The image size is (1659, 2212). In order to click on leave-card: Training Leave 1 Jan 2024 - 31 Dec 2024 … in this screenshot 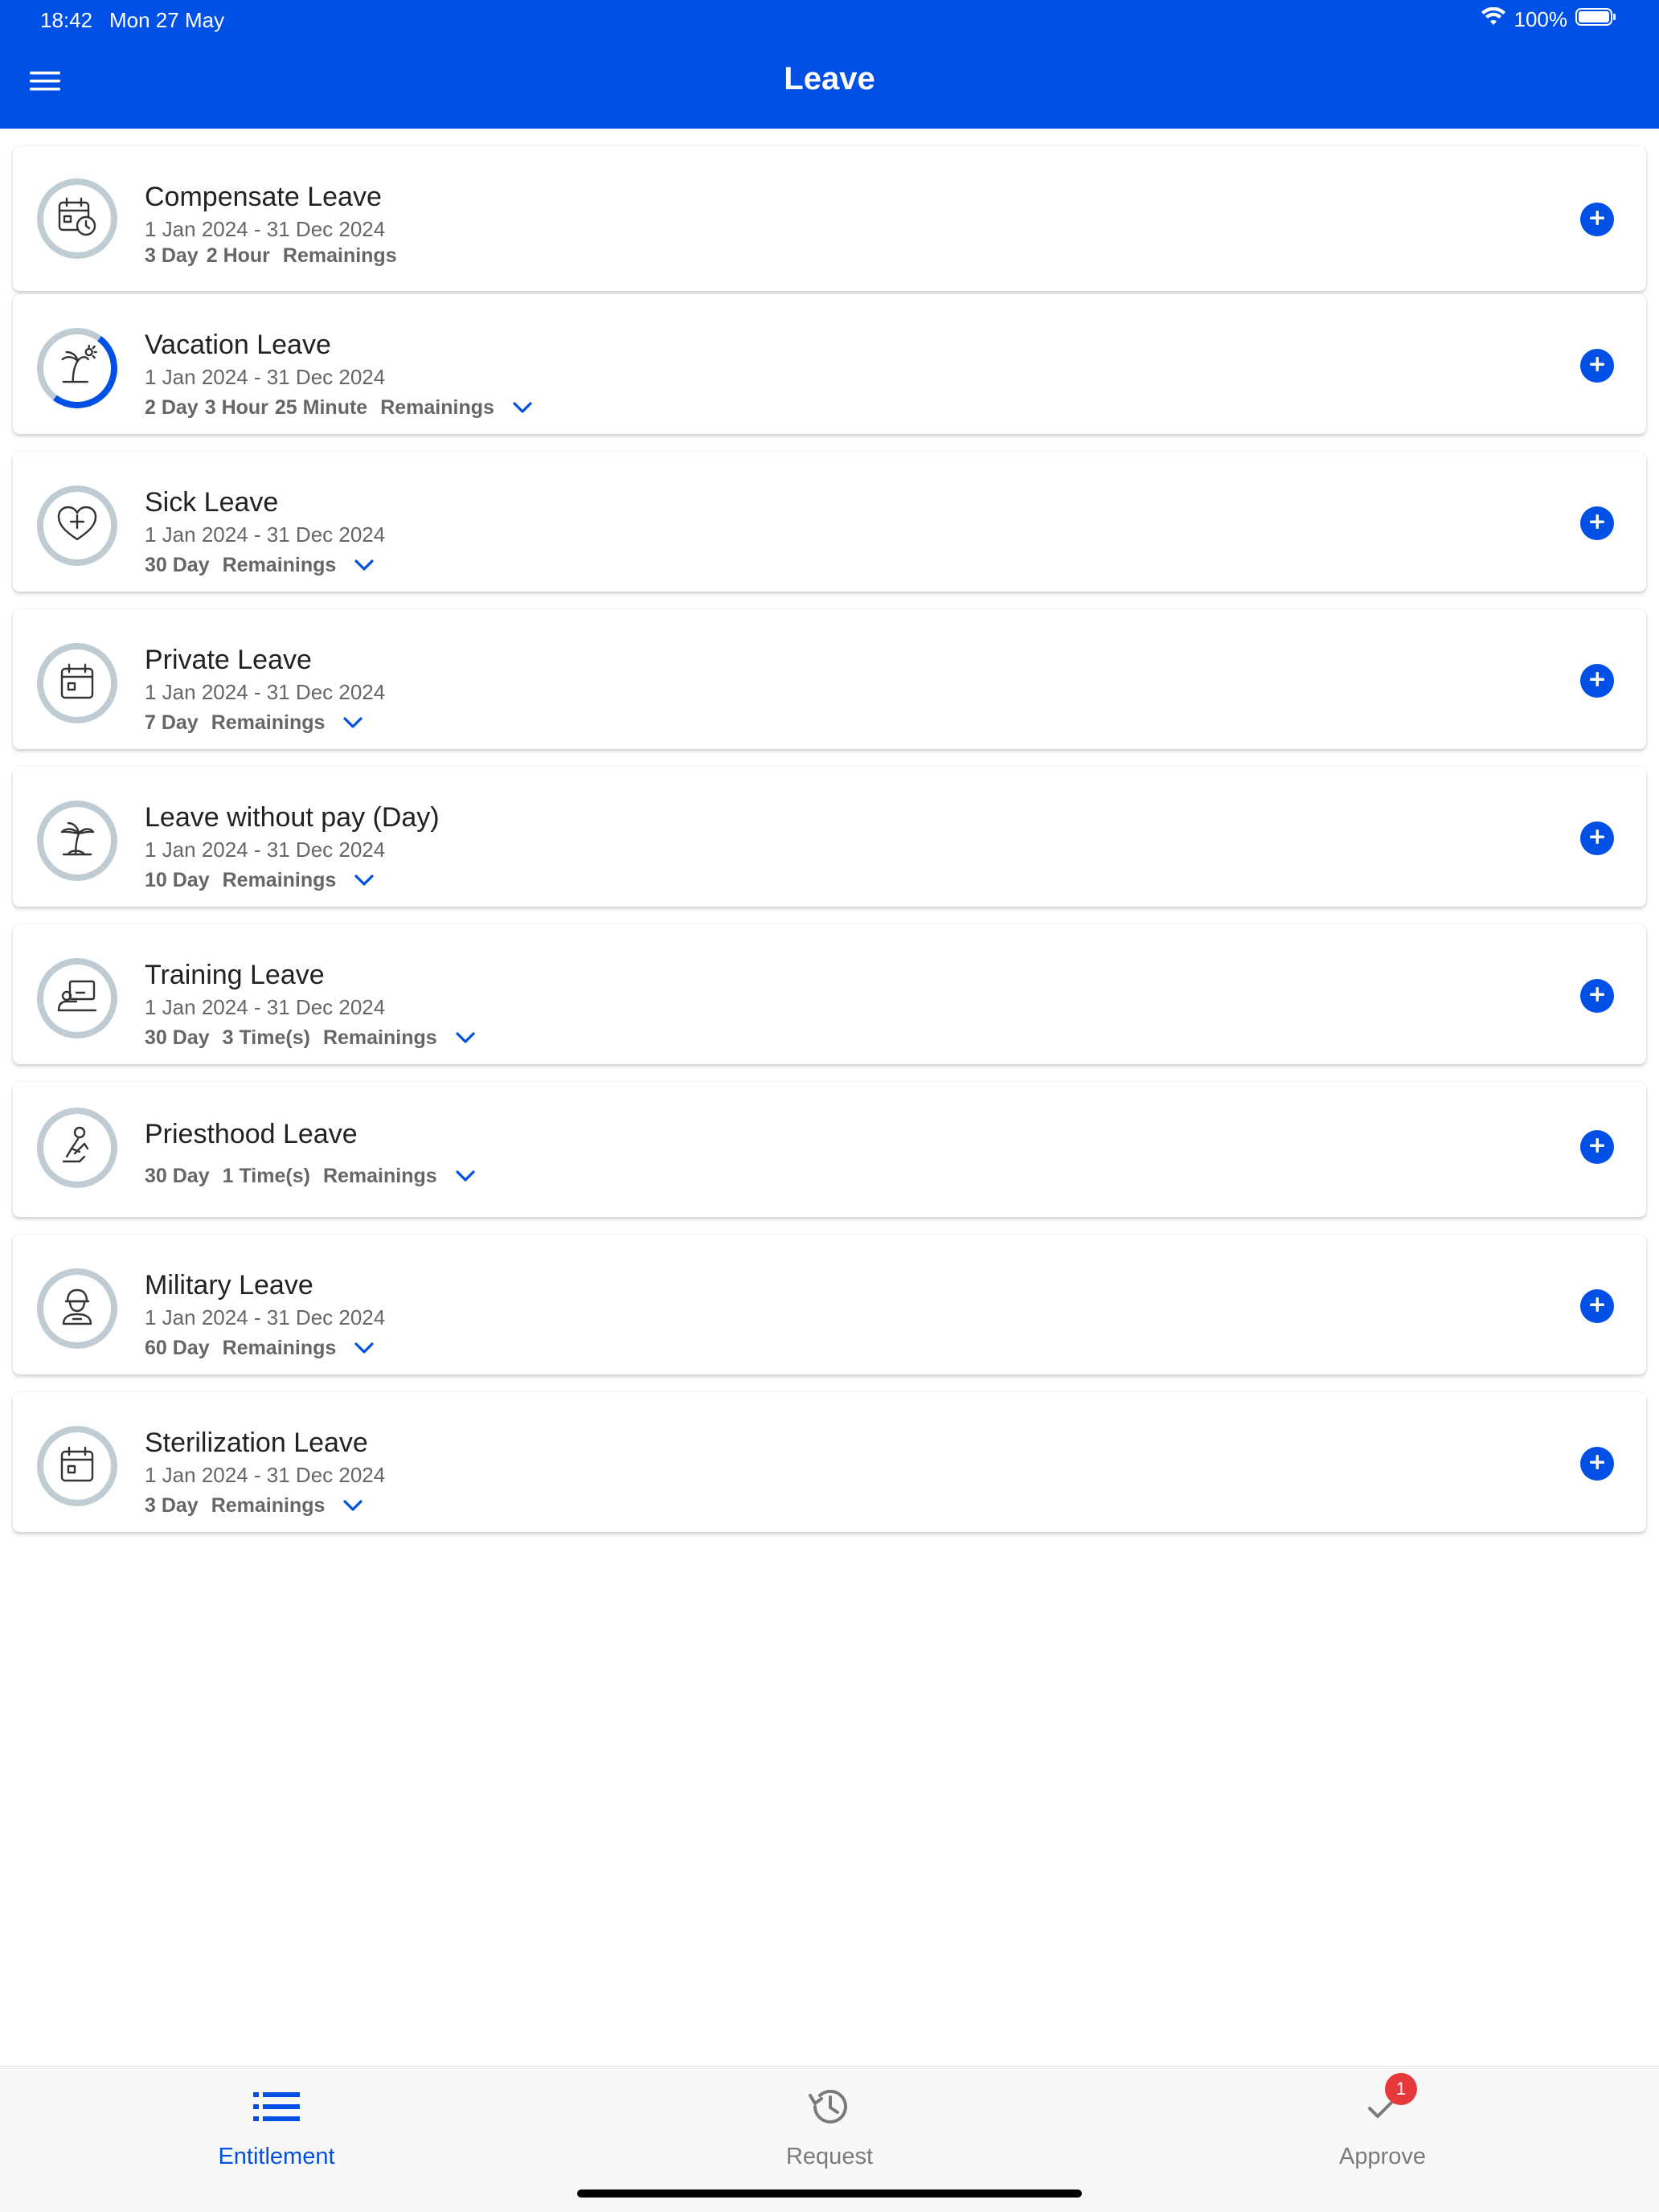, I will do `click(829, 994)`.